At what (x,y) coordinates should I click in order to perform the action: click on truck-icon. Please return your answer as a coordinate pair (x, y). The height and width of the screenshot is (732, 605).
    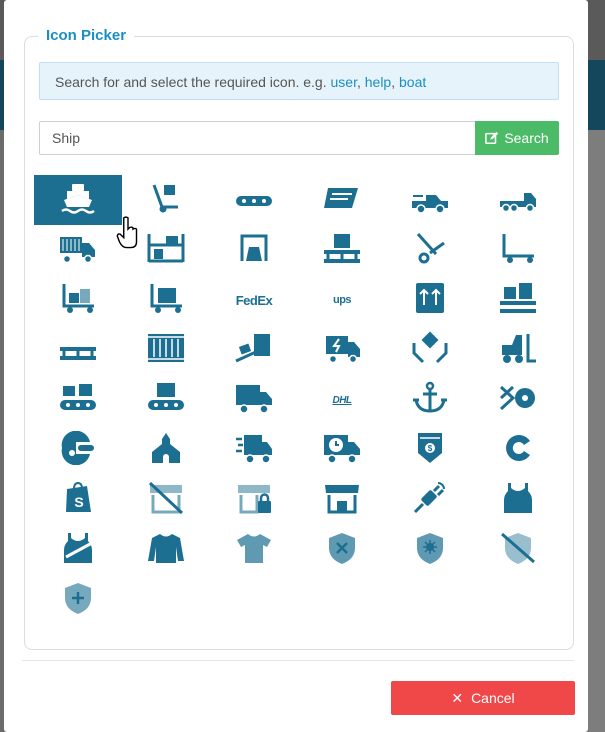
    Looking at the image, I should click on (254, 400).